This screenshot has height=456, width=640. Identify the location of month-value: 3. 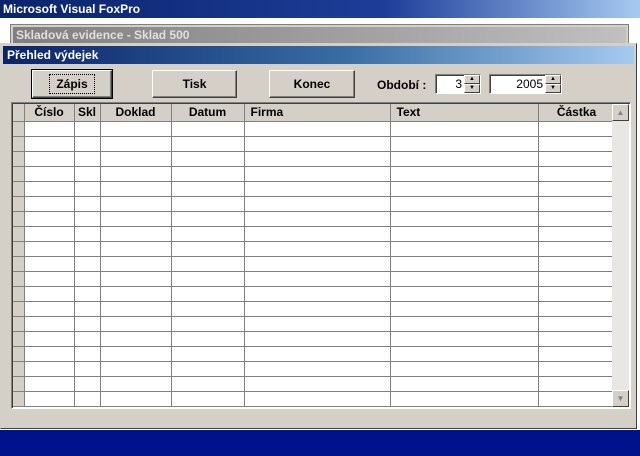
(458, 84).